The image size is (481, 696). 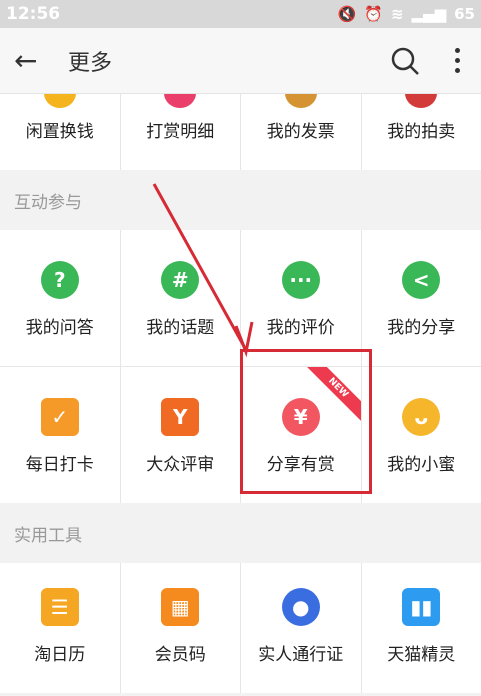 I want to click on signal-icon: ▂▄▆, so click(x=429, y=14).